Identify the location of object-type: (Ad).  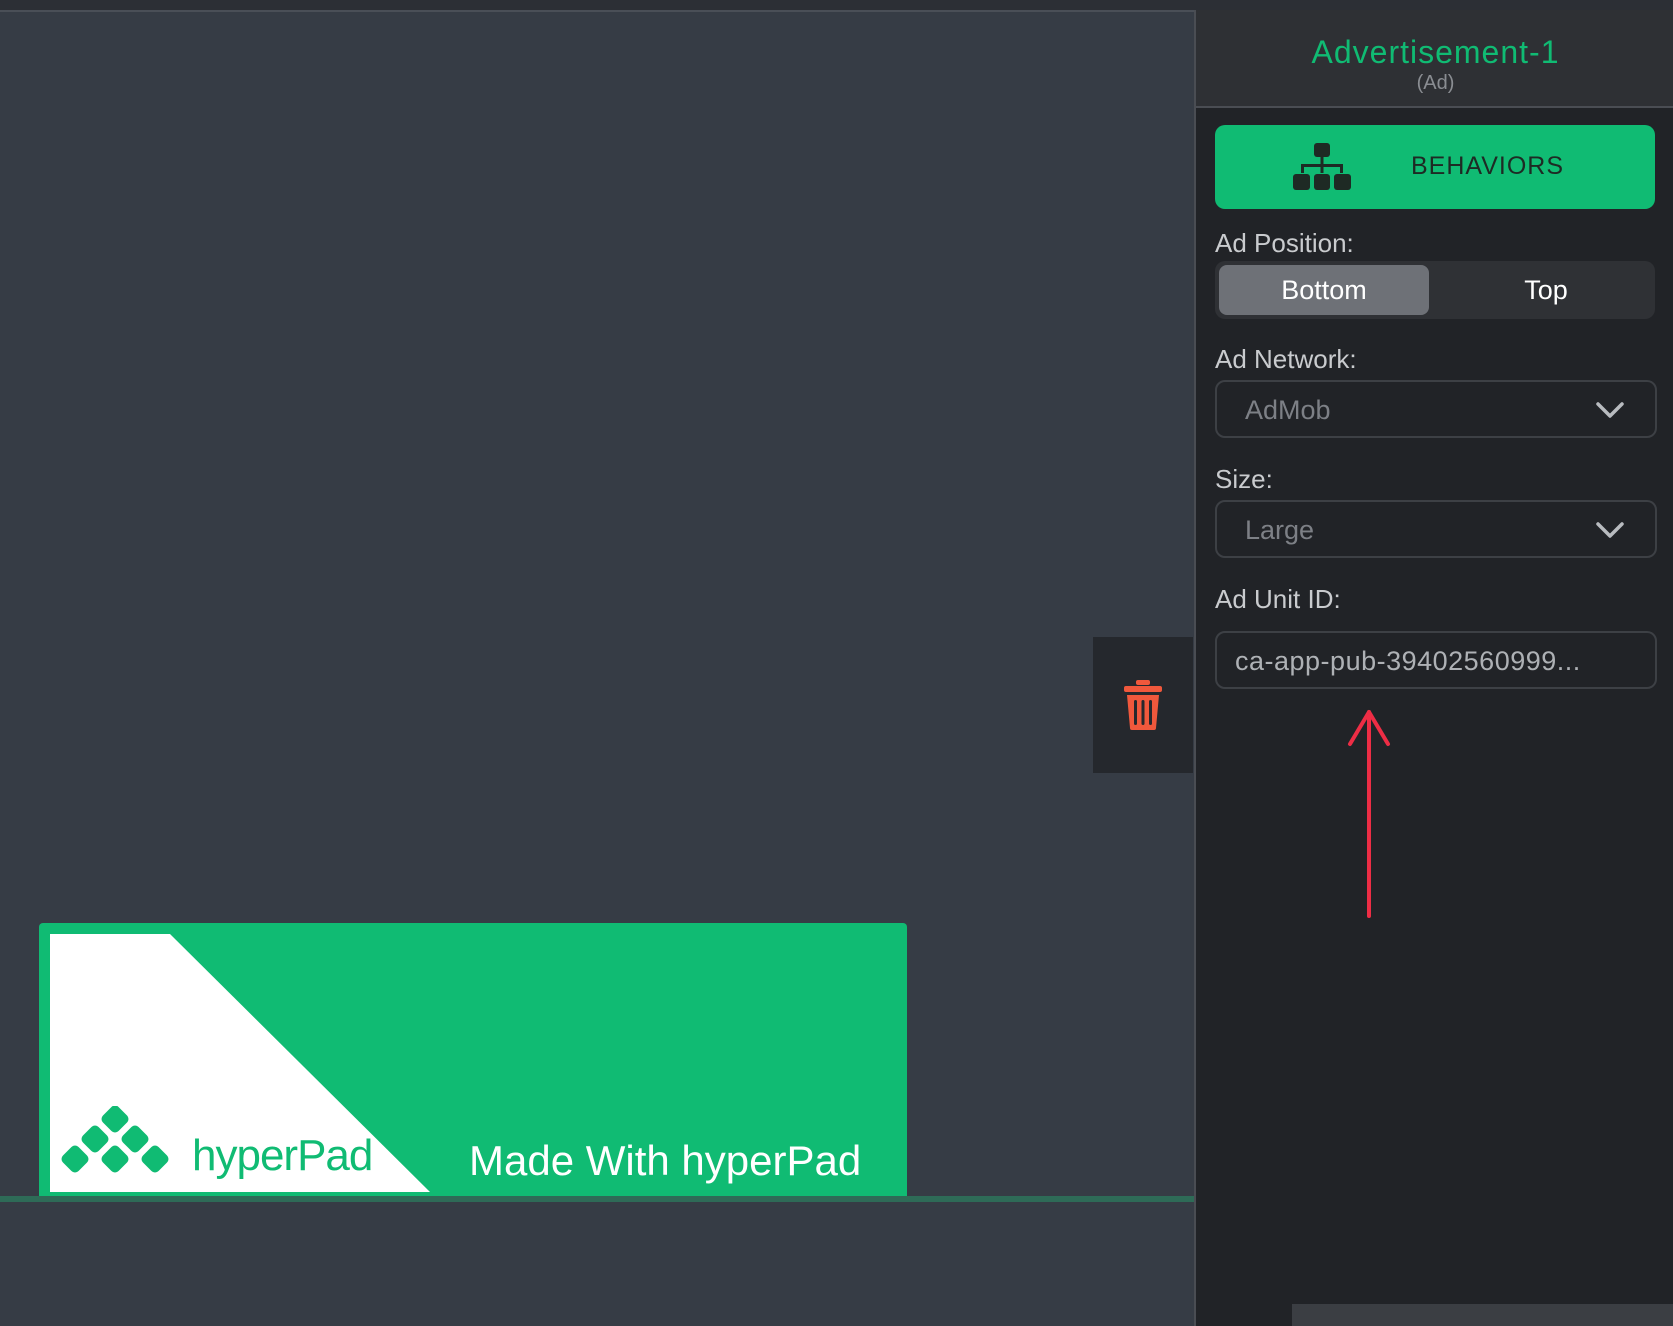
(1435, 83).